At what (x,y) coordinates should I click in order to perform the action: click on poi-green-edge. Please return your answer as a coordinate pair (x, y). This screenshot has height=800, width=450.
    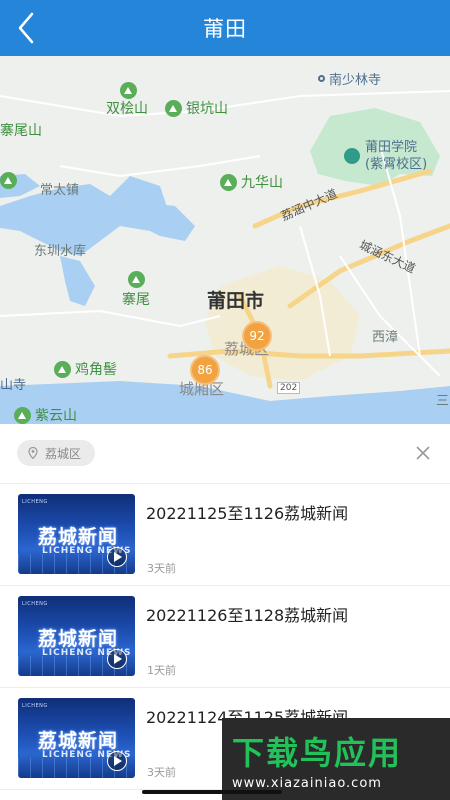
    Looking at the image, I should click on (10, 180).